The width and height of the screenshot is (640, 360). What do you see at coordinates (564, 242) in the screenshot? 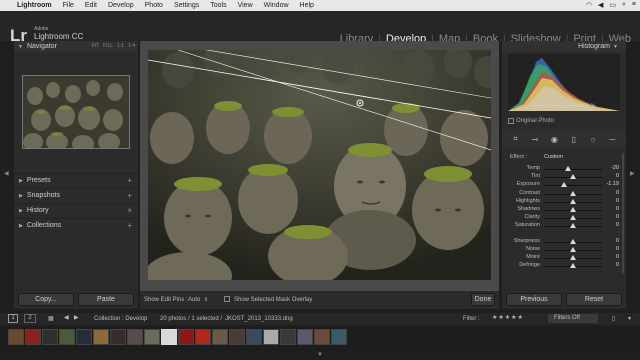
I see `slider-sharpness: Sharpness 0` at bounding box center [564, 242].